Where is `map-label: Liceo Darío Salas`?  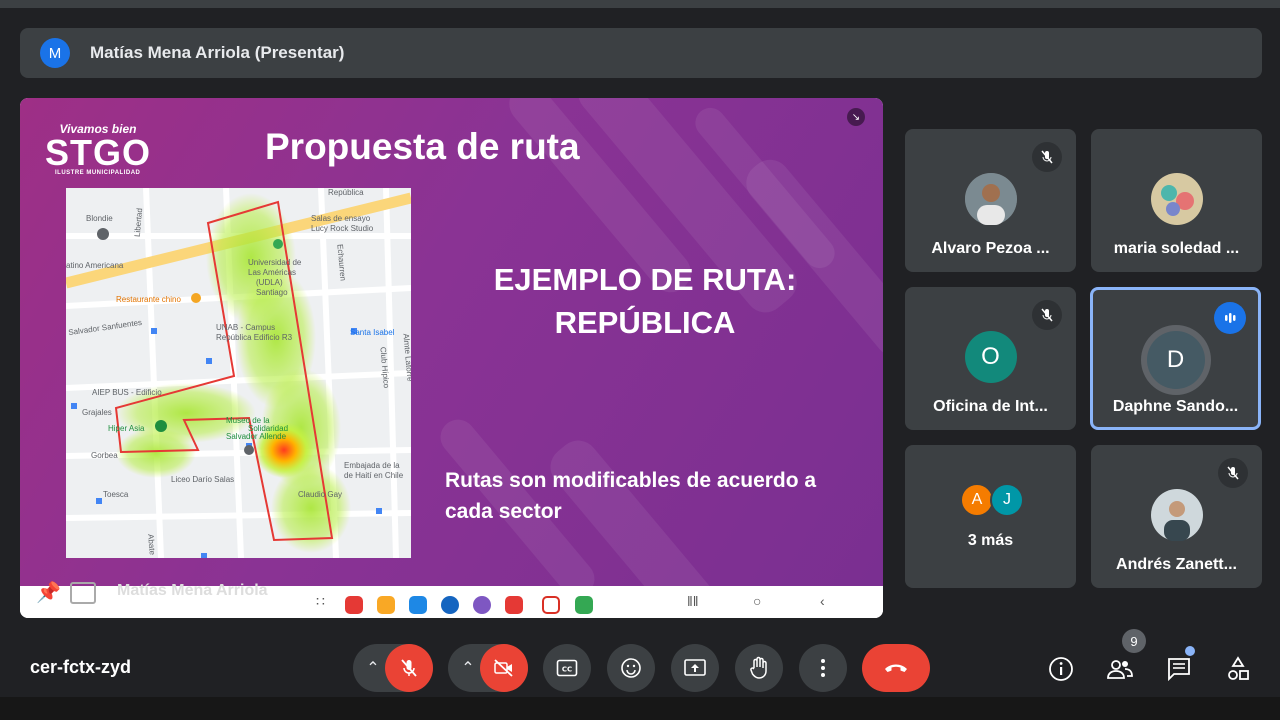 map-label: Liceo Darío Salas is located at coordinates (203, 479).